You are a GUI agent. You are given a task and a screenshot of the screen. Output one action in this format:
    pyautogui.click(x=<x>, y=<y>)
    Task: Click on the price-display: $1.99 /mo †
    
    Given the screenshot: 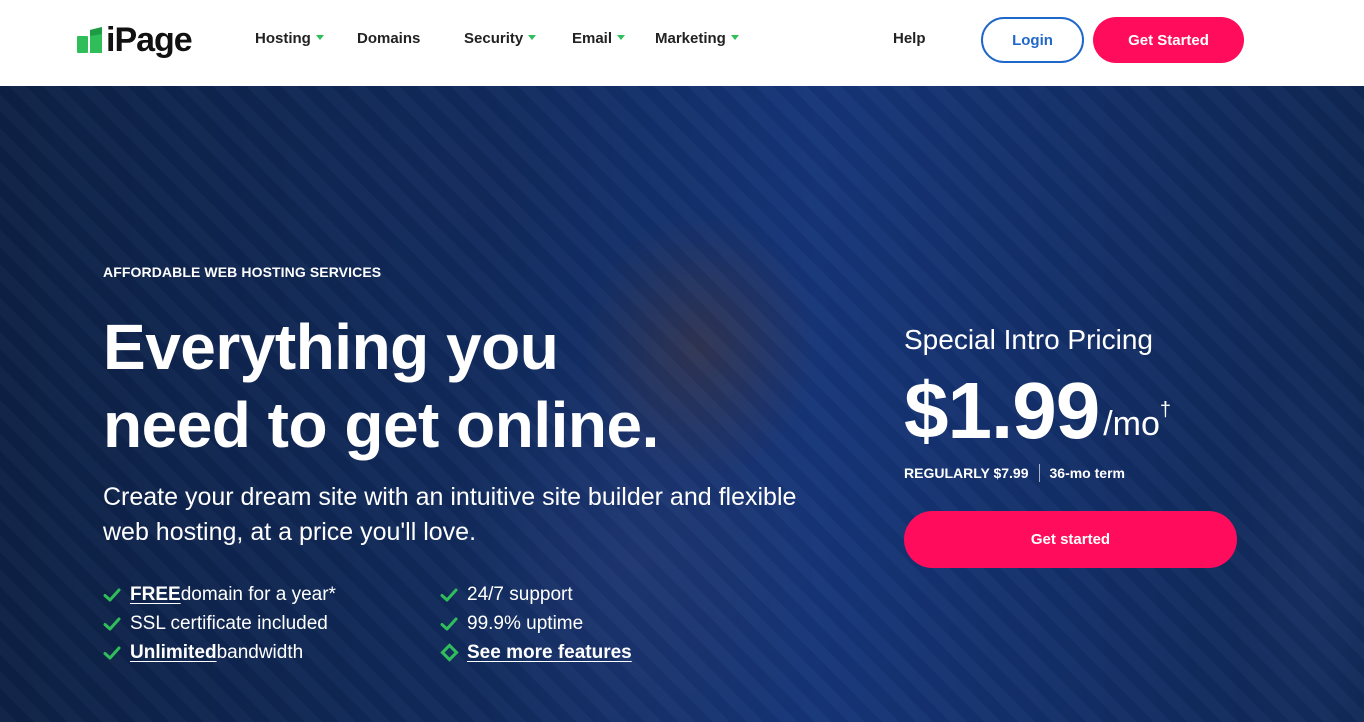 What is the action you would take?
    pyautogui.click(x=1037, y=411)
    